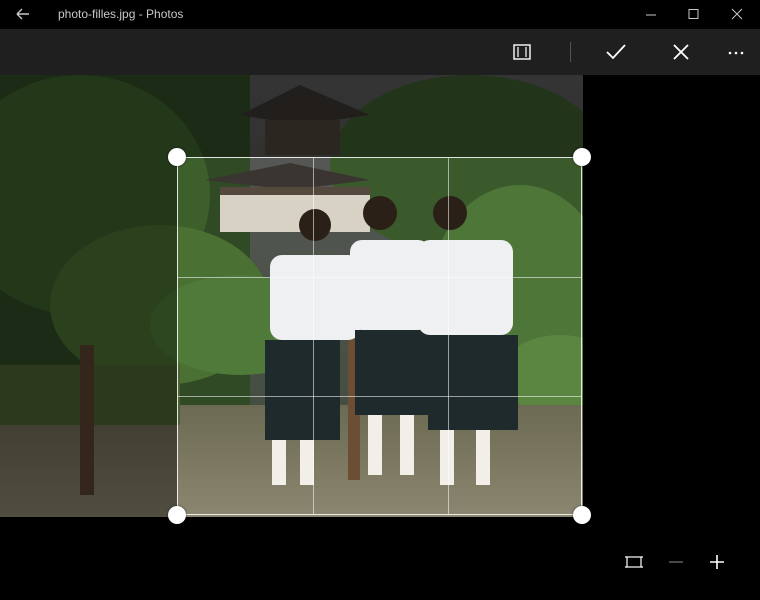 The height and width of the screenshot is (600, 760). What do you see at coordinates (88, 337) in the screenshot?
I see `crop-mask-left` at bounding box center [88, 337].